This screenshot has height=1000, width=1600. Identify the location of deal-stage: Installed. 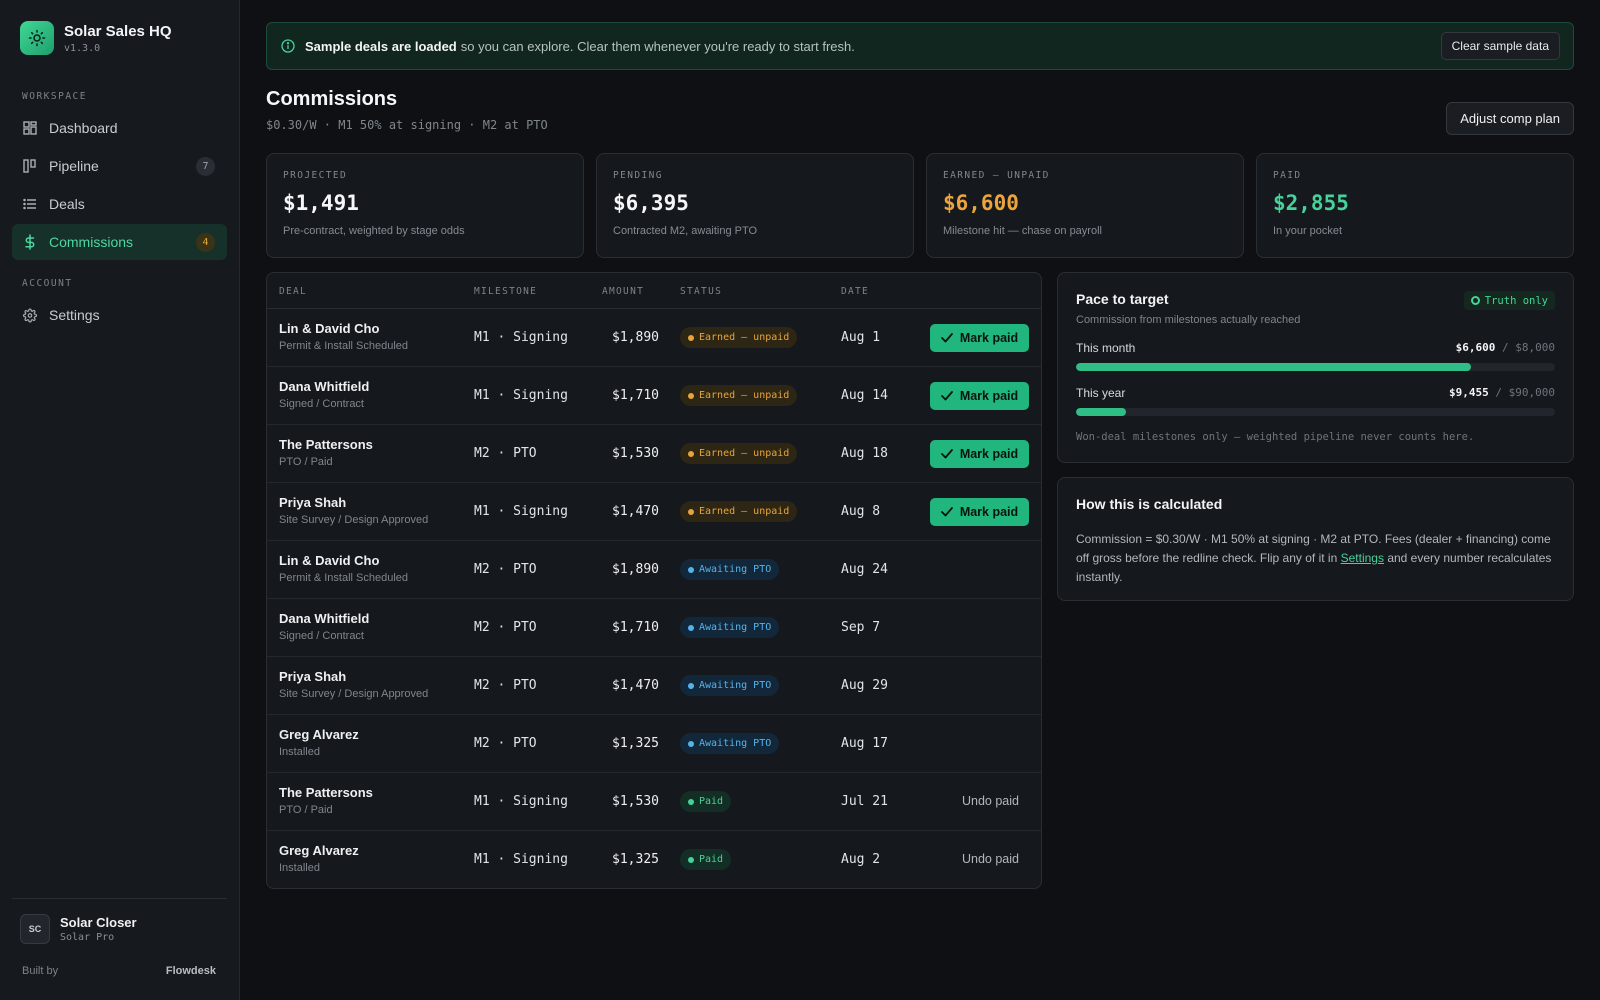
(299, 752).